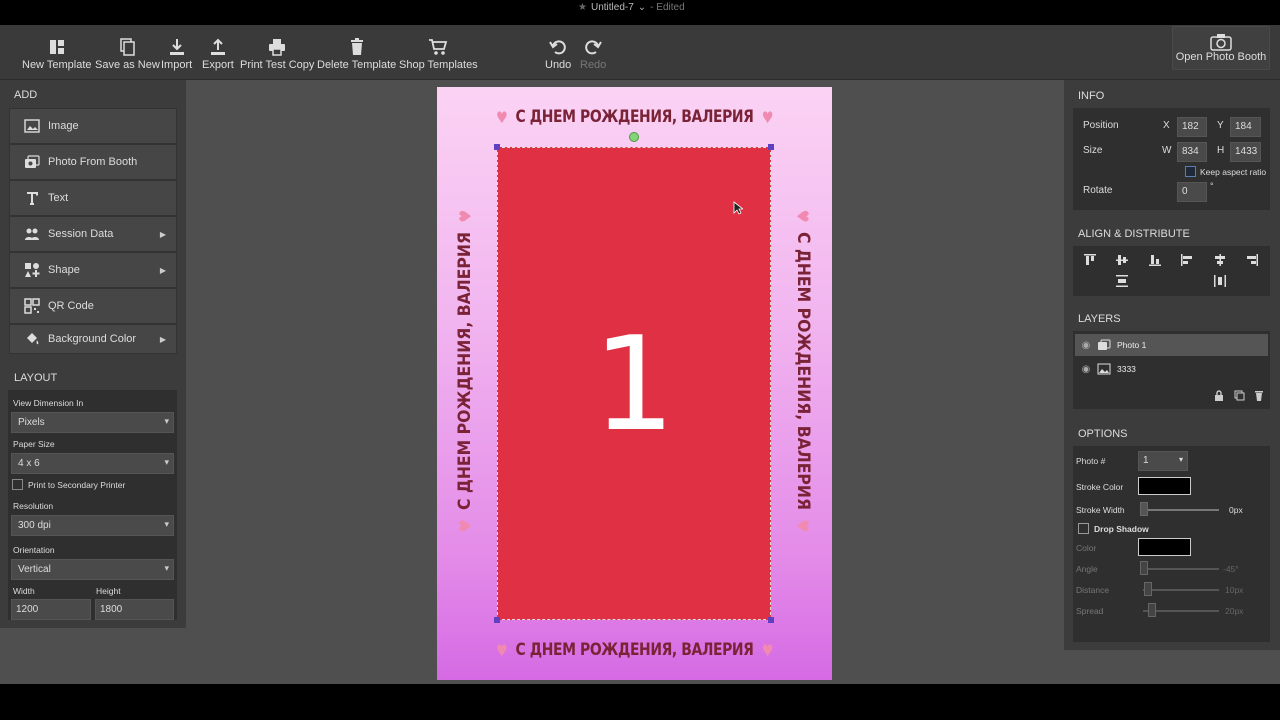 This screenshot has width=1280, height=720. Describe the element at coordinates (34, 550) in the screenshot. I see `orientation-label: Orientation` at that location.